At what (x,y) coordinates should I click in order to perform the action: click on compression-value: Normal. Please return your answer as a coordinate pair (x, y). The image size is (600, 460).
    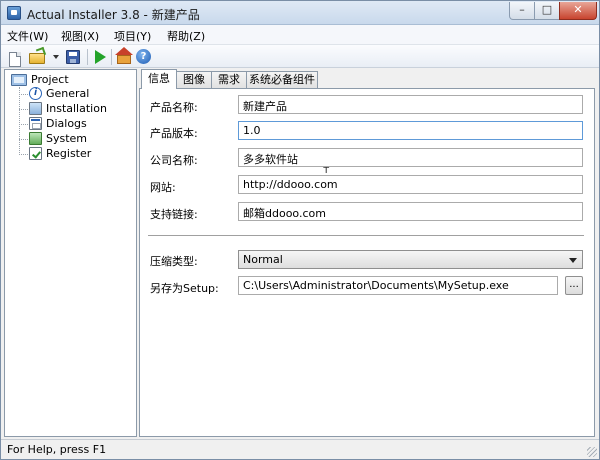
    Looking at the image, I should click on (263, 259).